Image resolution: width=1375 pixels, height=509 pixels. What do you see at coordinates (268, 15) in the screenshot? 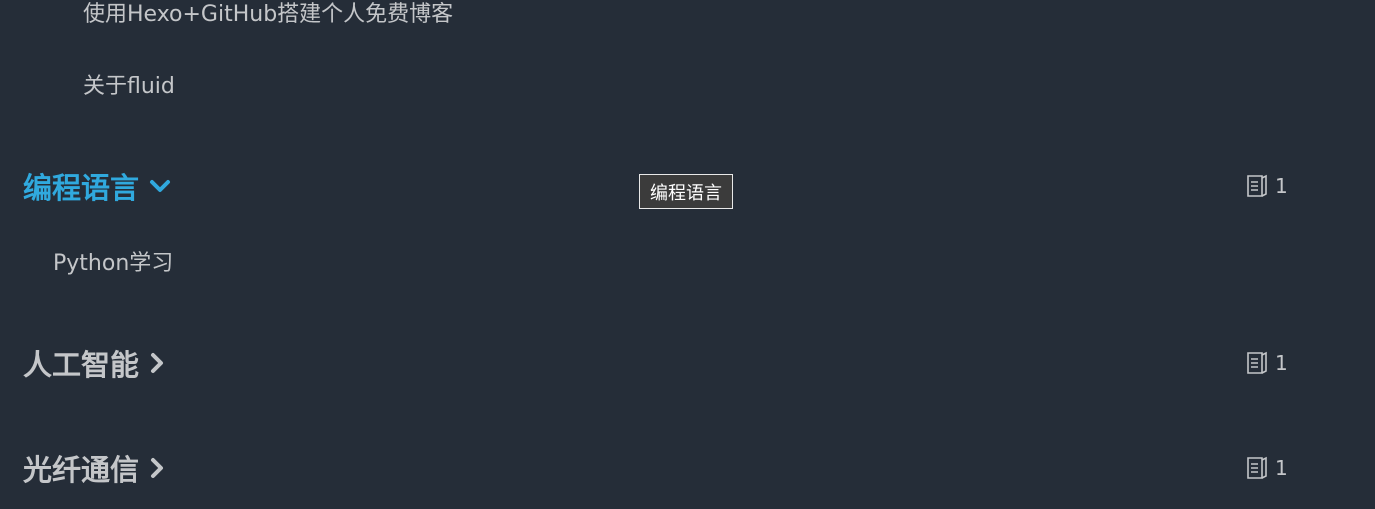
I see `post-link: 使用Hexo+GitHub搭建个人免费博客` at bounding box center [268, 15].